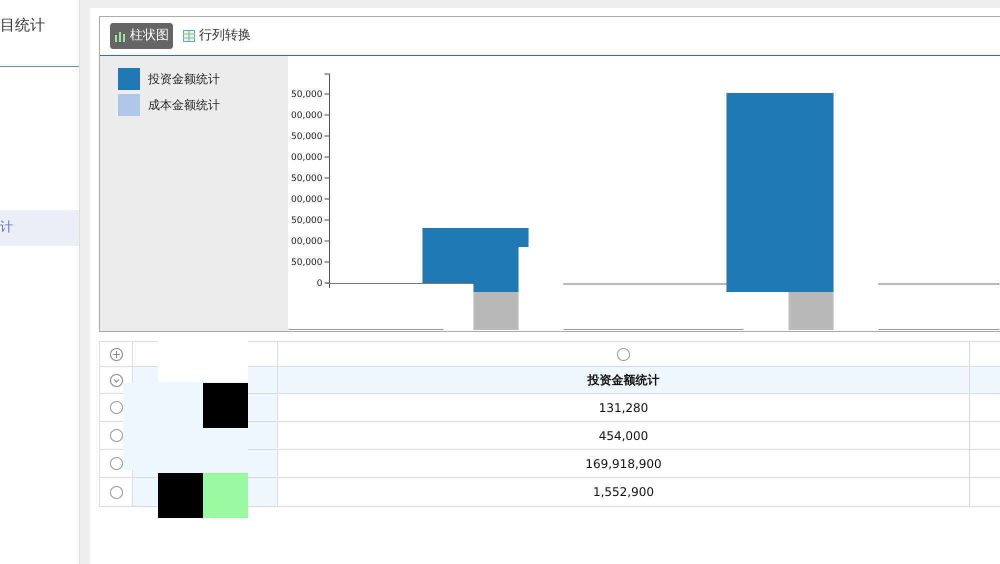 This screenshot has height=564, width=1000. What do you see at coordinates (116, 354) in the screenshot?
I see `expand-icon` at bounding box center [116, 354].